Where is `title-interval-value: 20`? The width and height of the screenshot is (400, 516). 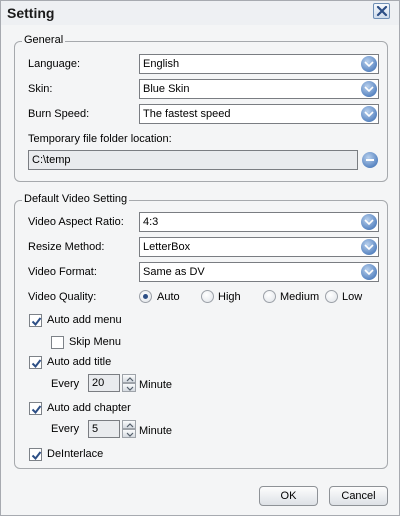
title-interval-value: 20 is located at coordinates (98, 383).